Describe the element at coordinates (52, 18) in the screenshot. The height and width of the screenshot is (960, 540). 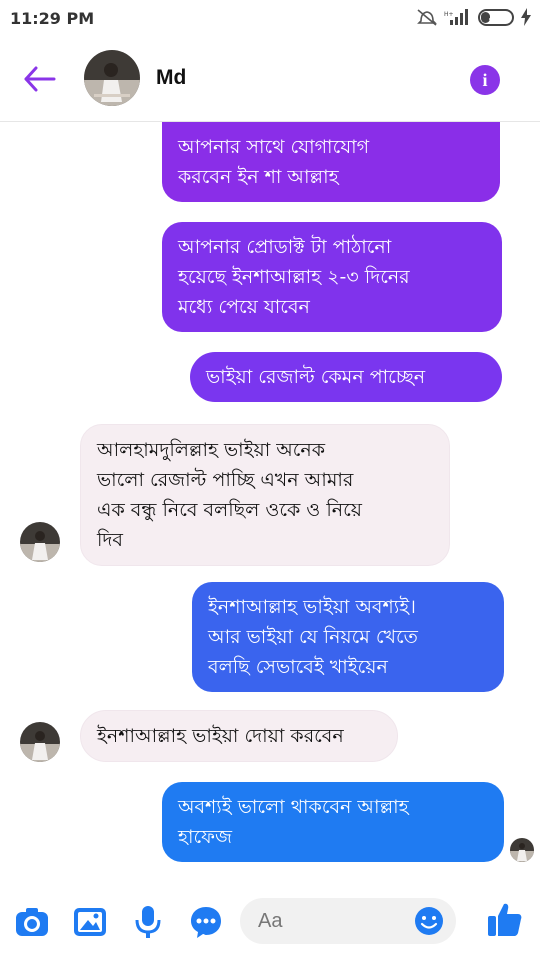
I see `status-time: 11:29 PM` at that location.